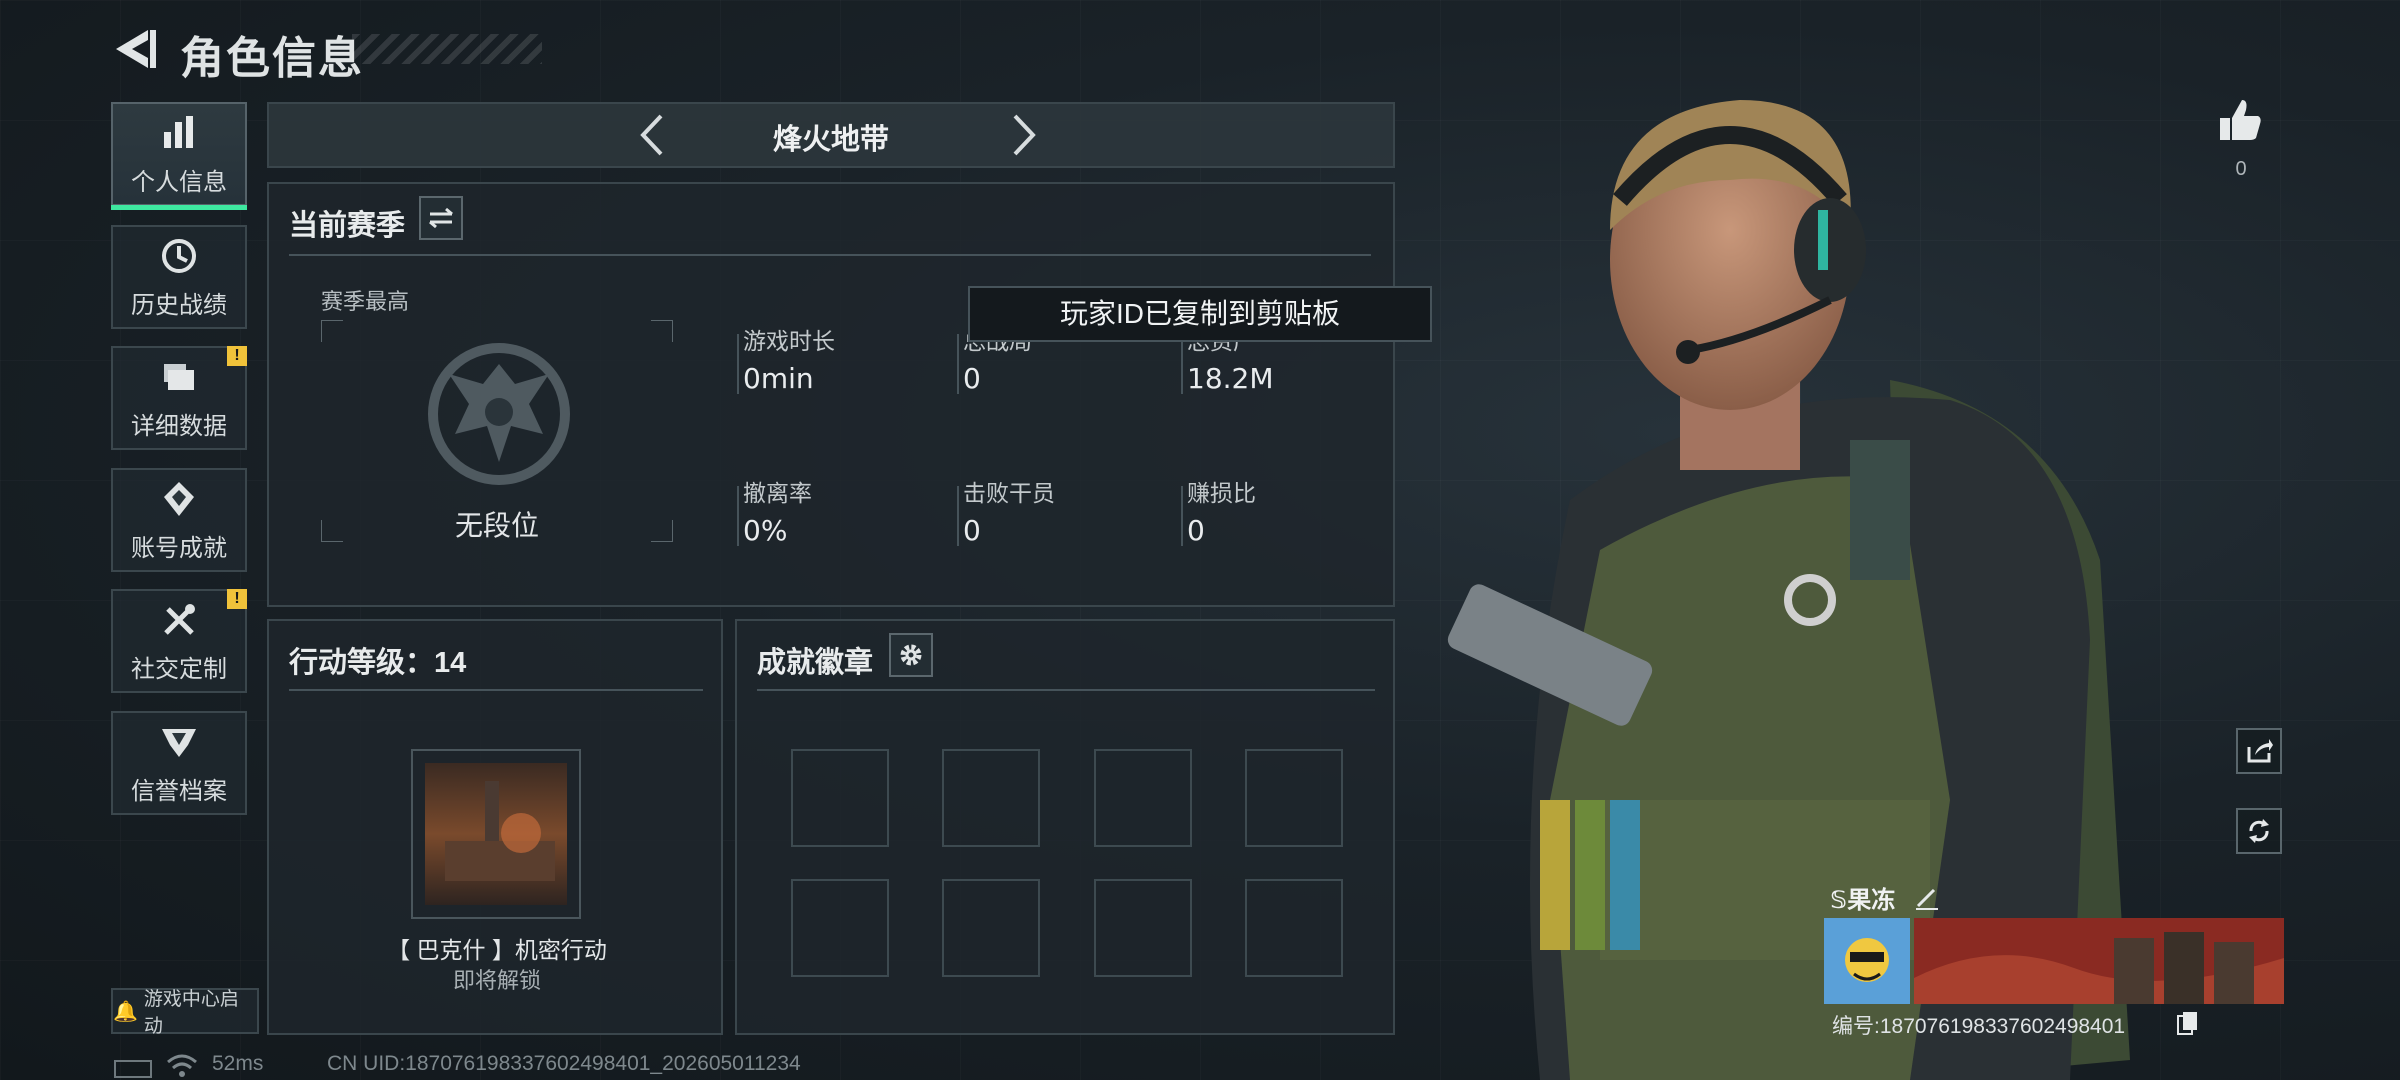 This screenshot has width=2400, height=1080. What do you see at coordinates (136, 49) in the screenshot?
I see `back-arrow-icon` at bounding box center [136, 49].